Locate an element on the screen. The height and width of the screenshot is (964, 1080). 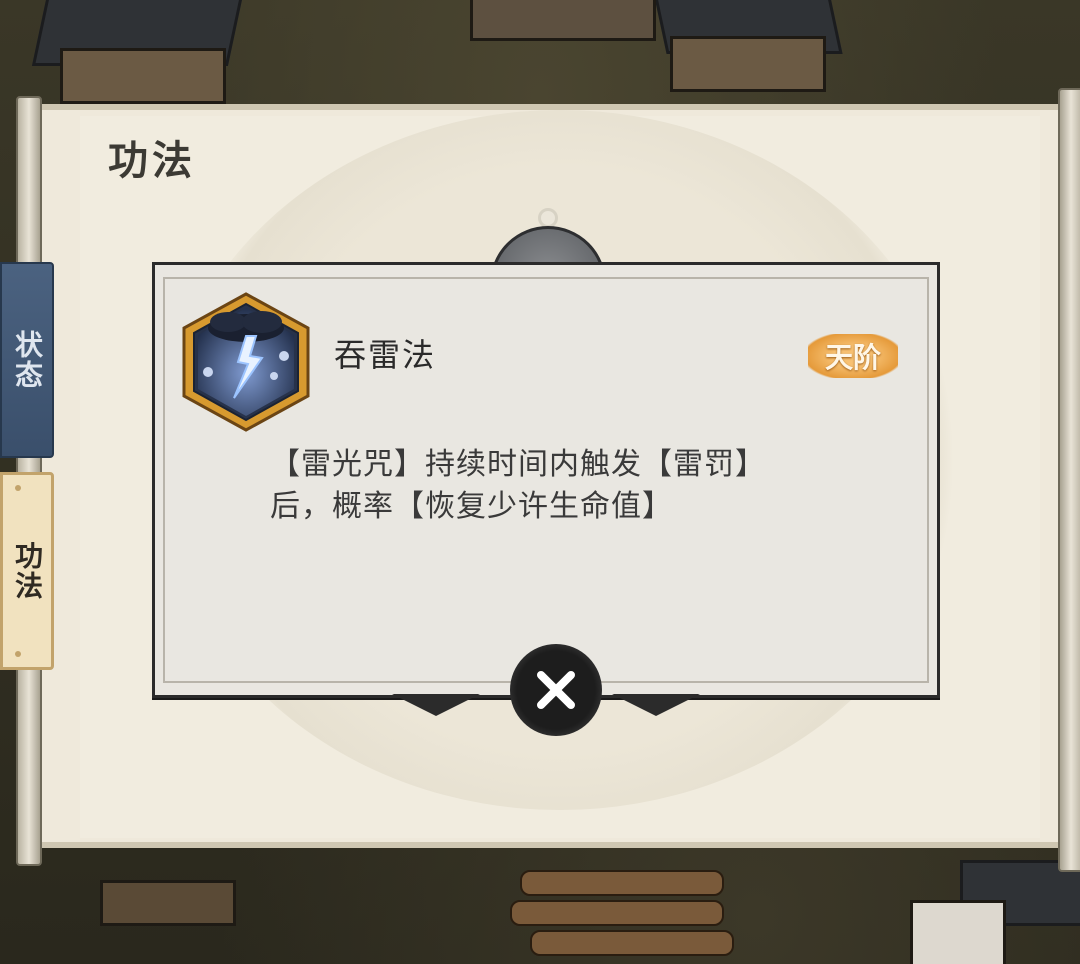
skill-name: 吞雷法 is located at coordinates (385, 355).